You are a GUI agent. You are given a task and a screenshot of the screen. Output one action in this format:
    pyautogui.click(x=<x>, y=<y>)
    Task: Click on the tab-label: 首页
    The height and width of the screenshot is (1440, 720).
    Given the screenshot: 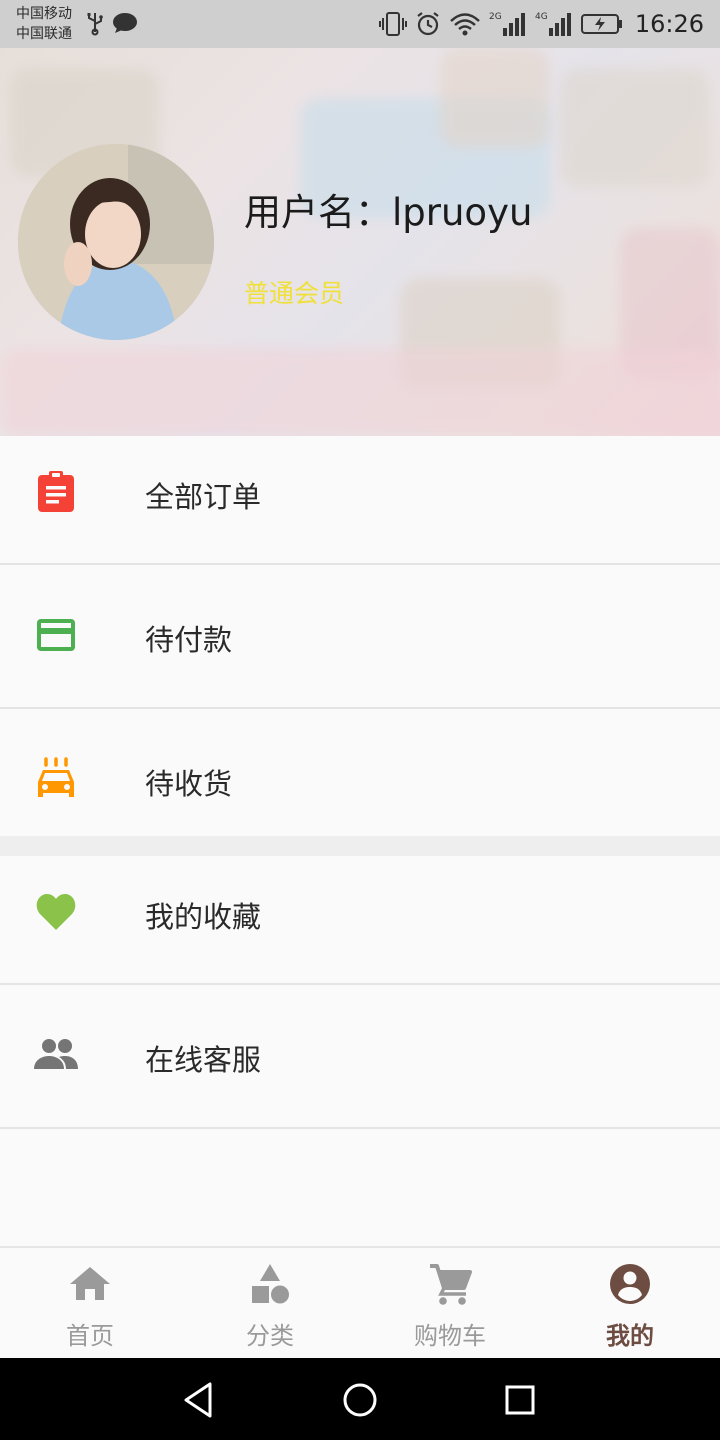 What is the action you would take?
    pyautogui.click(x=90, y=1336)
    